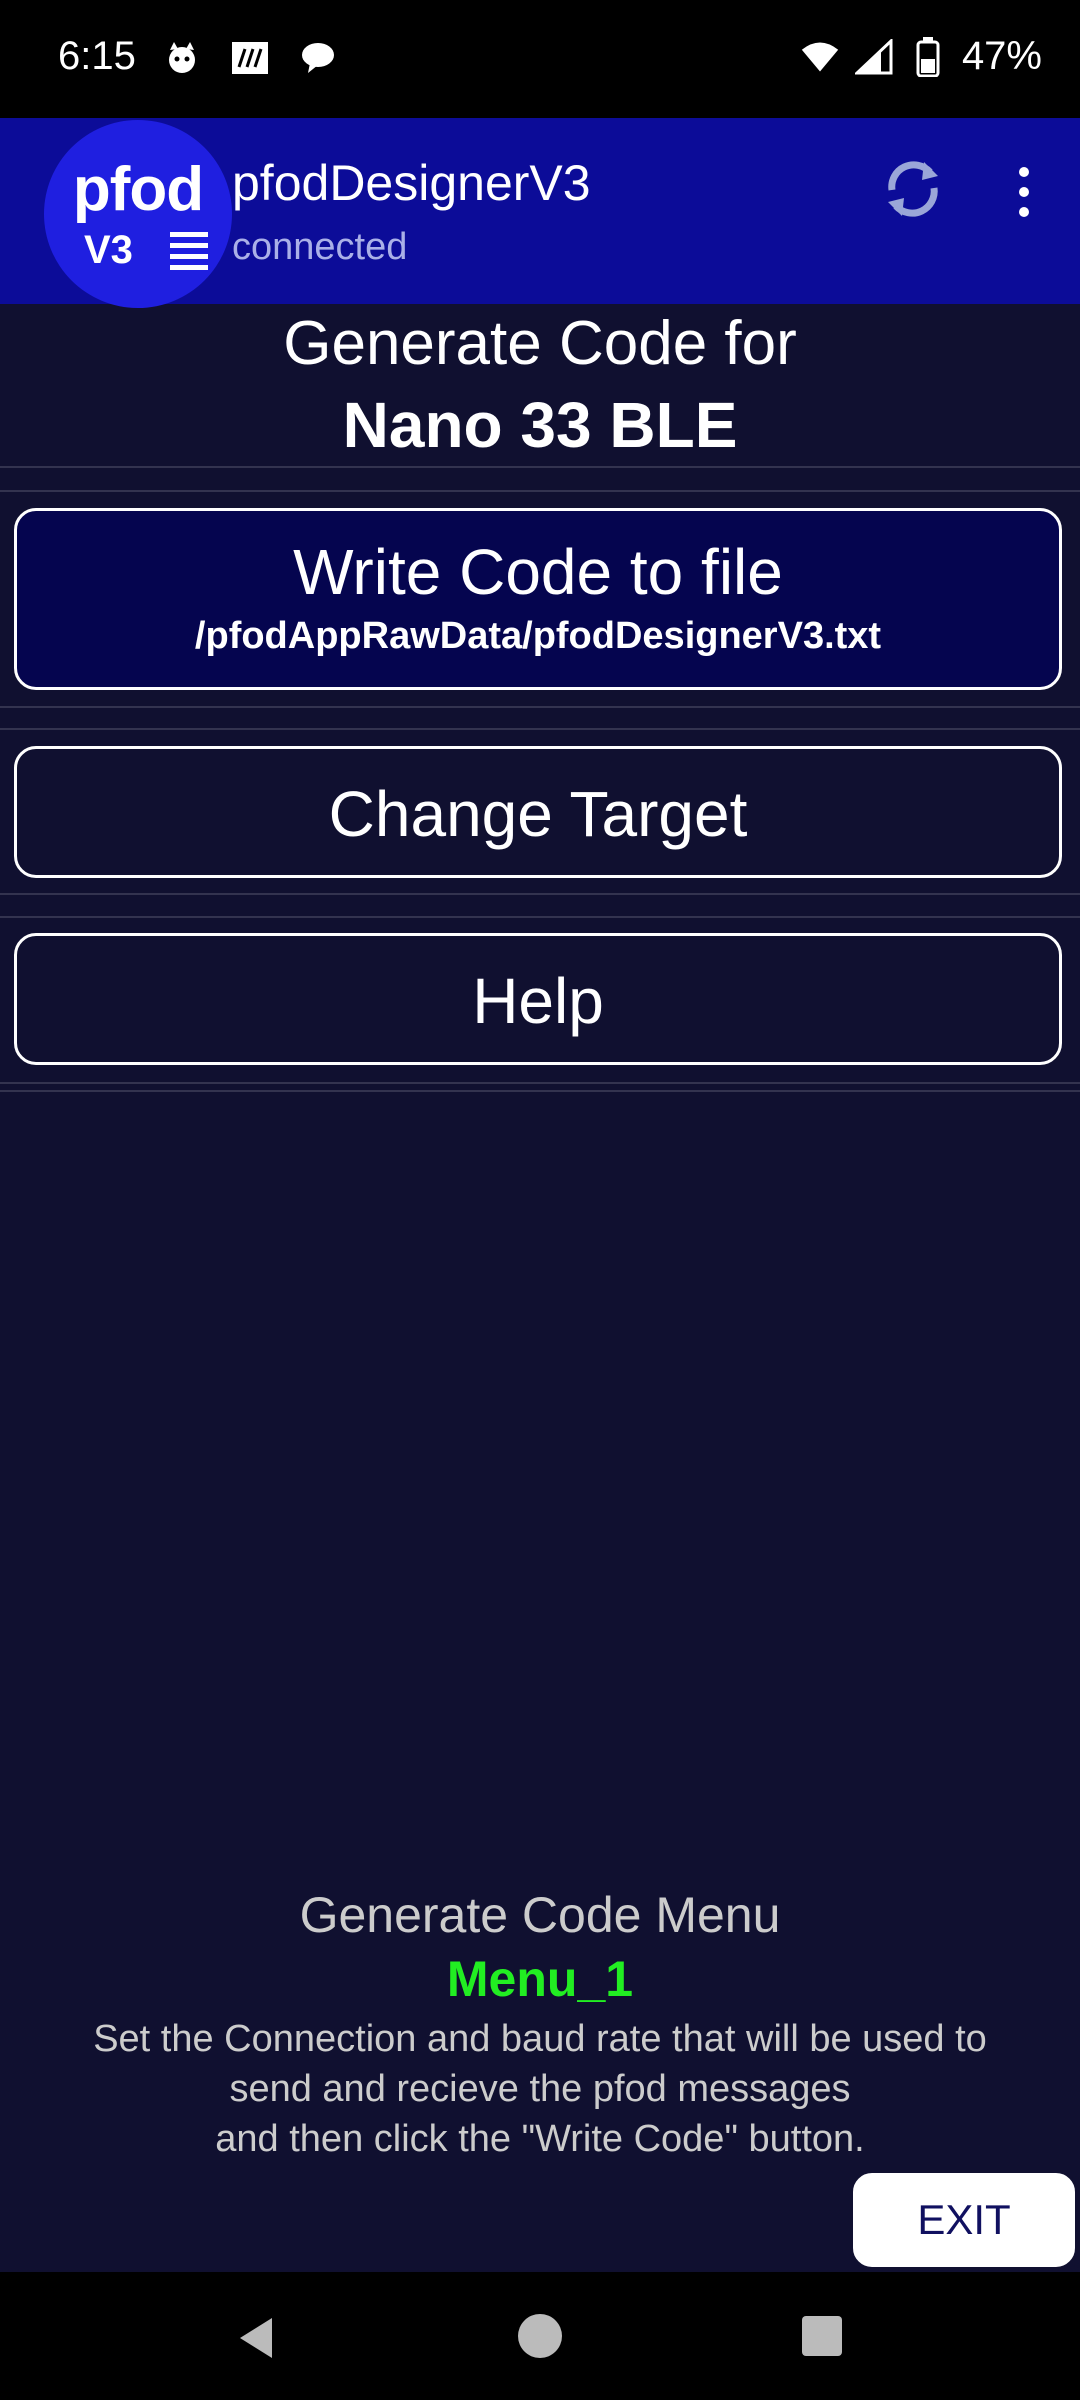 The image size is (1080, 2400). What do you see at coordinates (138, 189) in the screenshot?
I see `logo-text: pfod` at bounding box center [138, 189].